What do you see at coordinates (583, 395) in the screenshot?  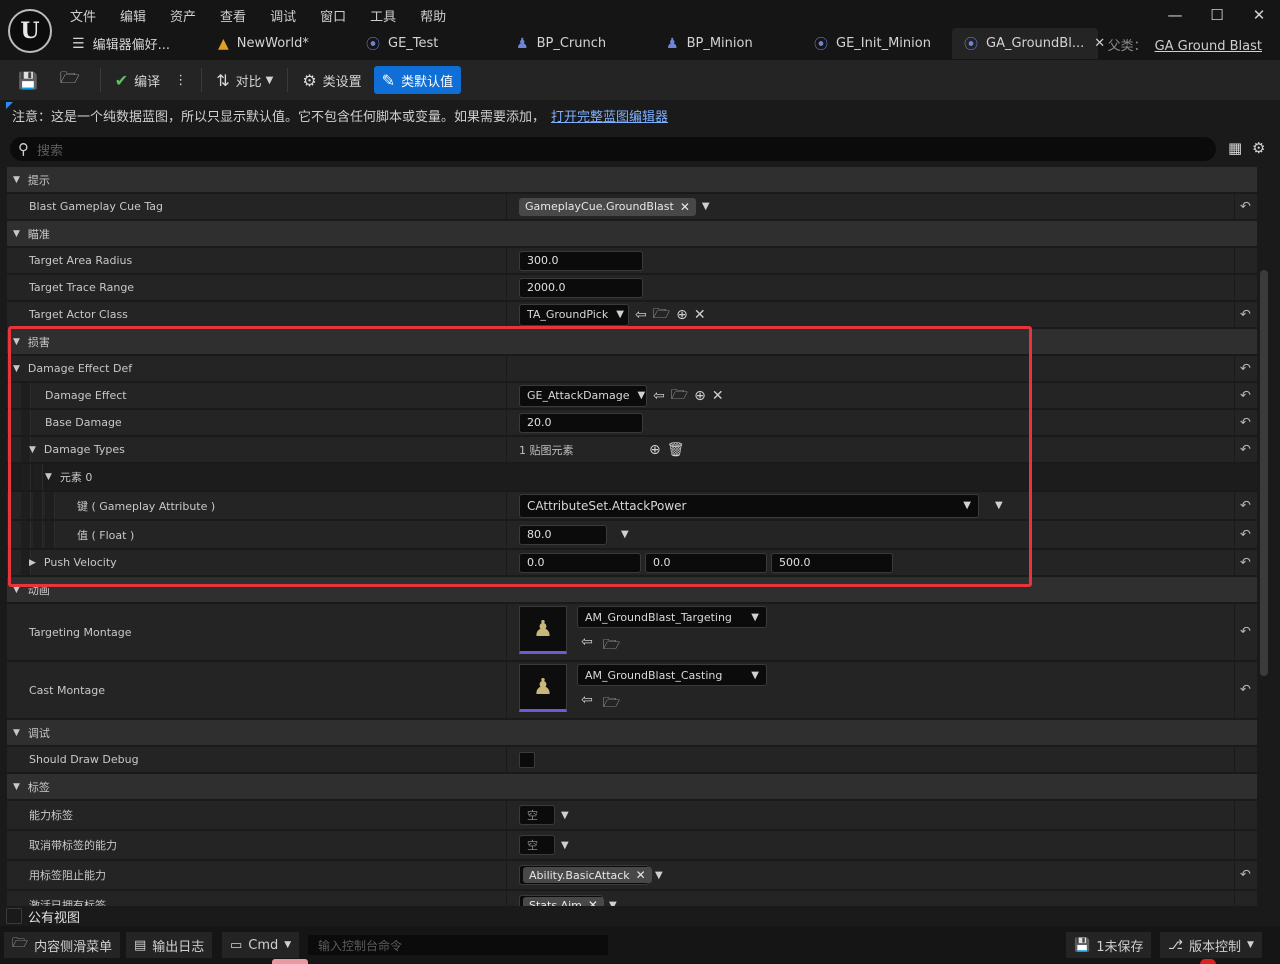 I see `class-picker: GE_AttackDamage ▼` at bounding box center [583, 395].